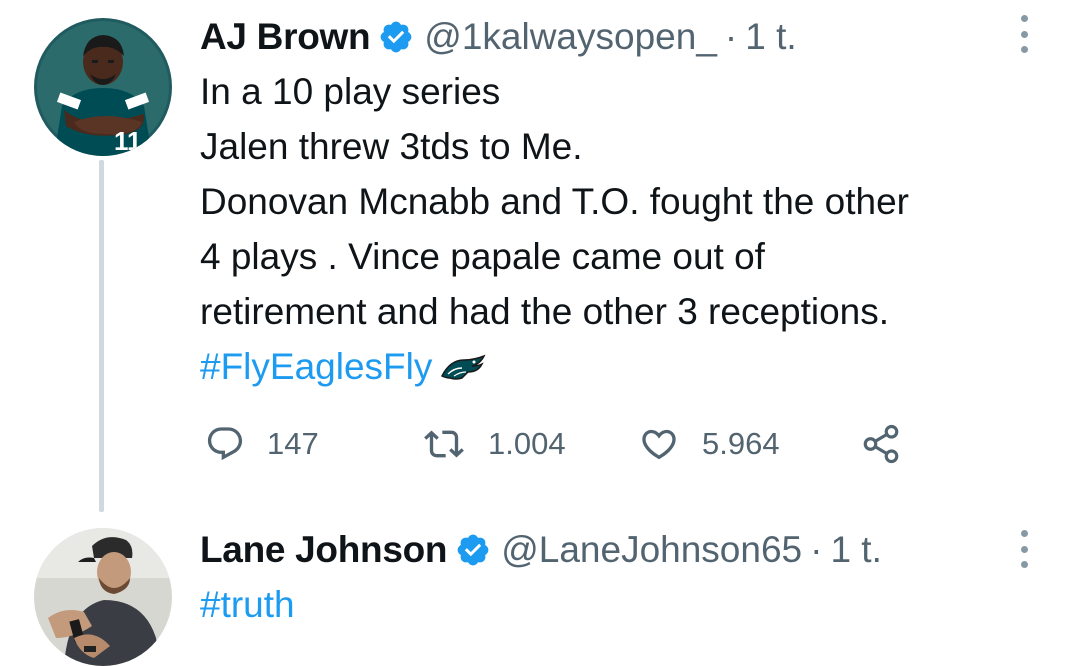 The width and height of the screenshot is (1078, 666). I want to click on like-button: 5.964, so click(709, 444).